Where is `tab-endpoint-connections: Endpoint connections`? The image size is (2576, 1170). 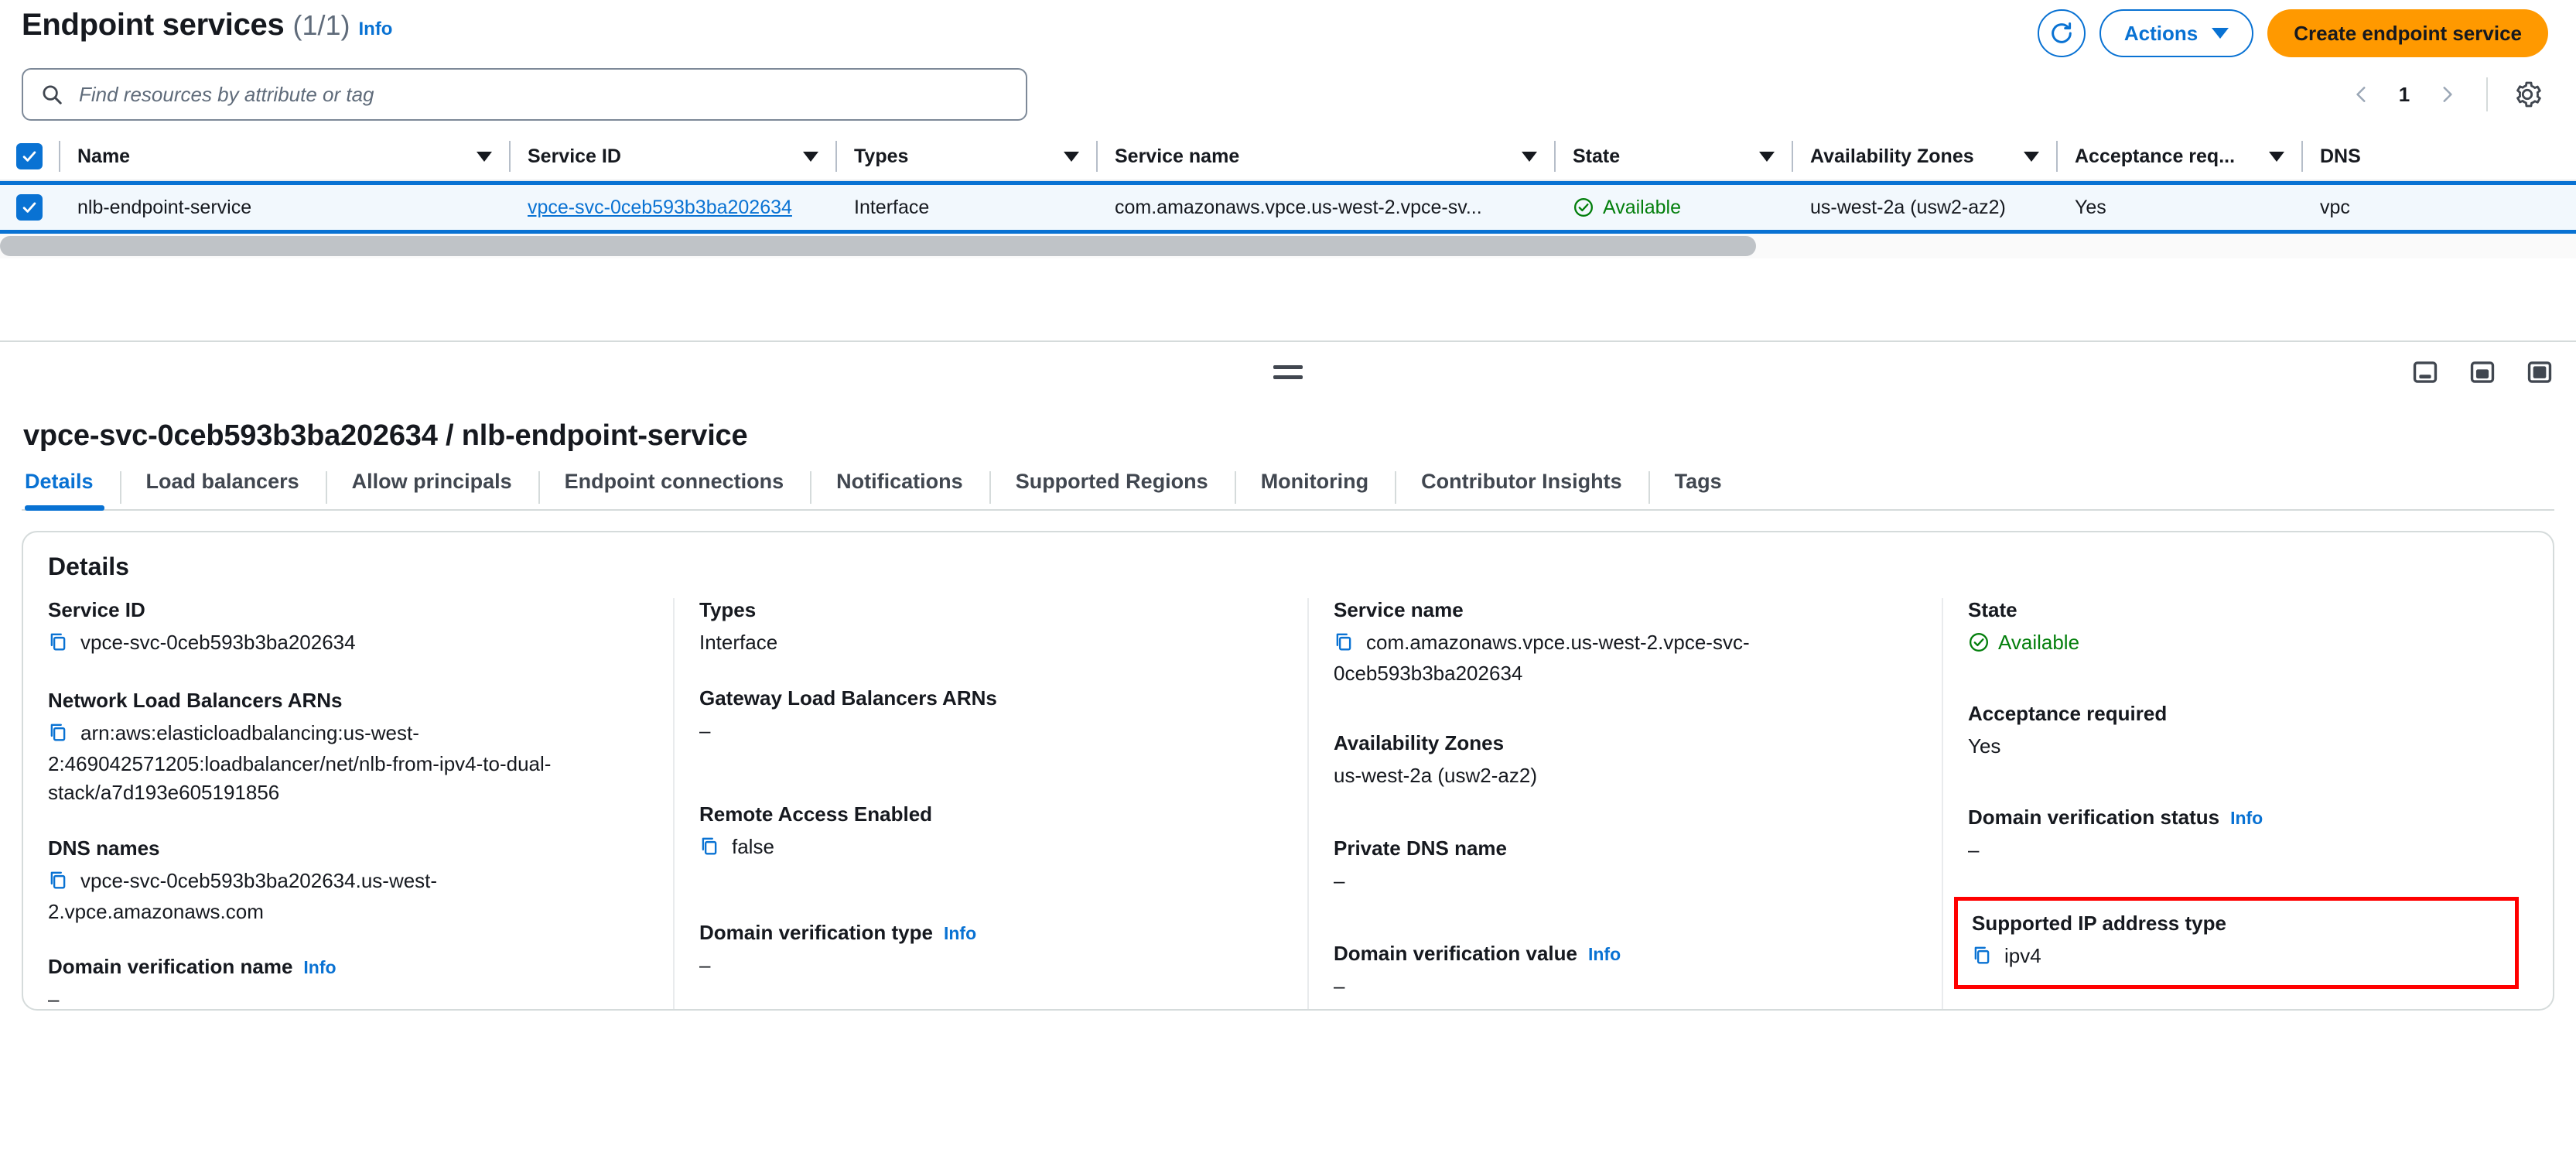 tab-endpoint-connections: Endpoint connections is located at coordinates (674, 490).